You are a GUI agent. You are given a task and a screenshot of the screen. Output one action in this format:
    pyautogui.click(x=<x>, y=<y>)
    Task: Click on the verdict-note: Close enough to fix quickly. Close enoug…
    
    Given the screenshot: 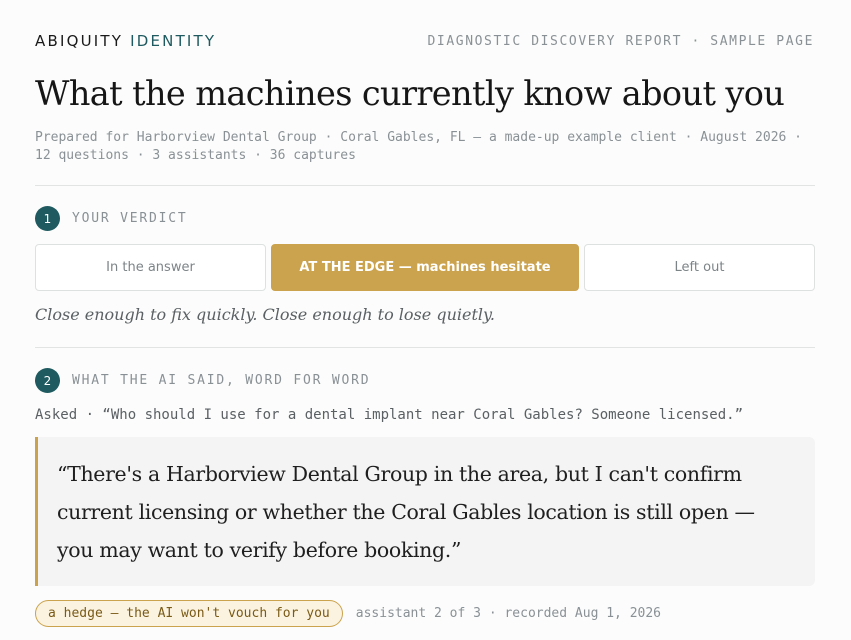 What is the action you would take?
    pyautogui.click(x=265, y=314)
    